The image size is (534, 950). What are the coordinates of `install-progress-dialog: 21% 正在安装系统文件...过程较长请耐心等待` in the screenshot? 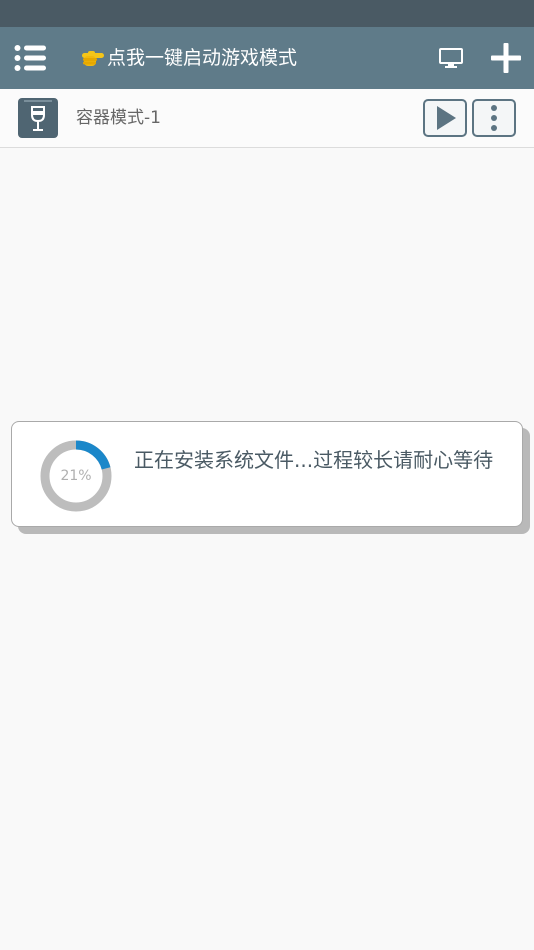 It's located at (267, 474).